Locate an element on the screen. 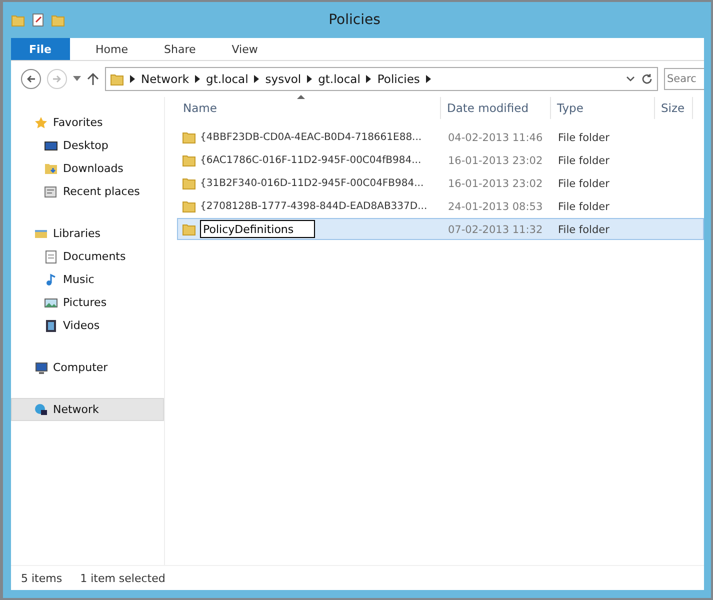  breadcrumb: sysvol is located at coordinates (283, 79).